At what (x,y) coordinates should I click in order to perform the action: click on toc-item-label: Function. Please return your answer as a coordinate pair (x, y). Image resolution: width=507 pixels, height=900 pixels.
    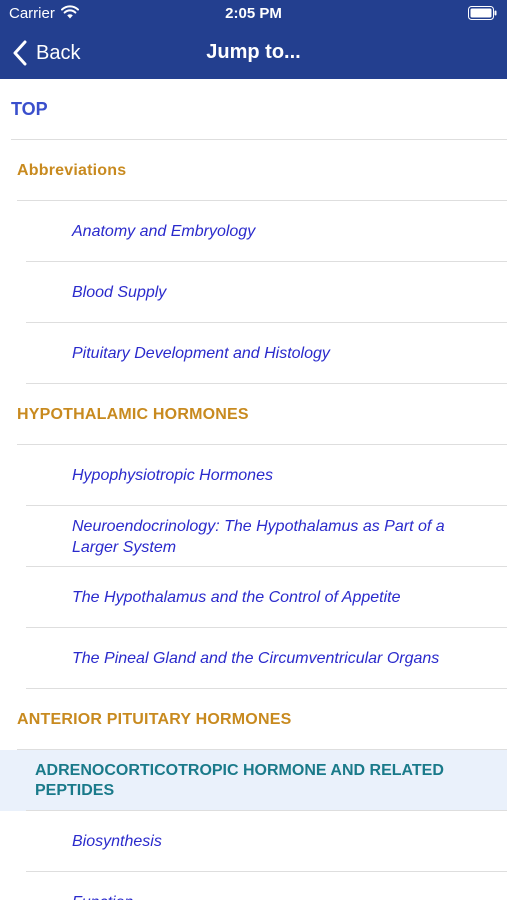
    Looking at the image, I should click on (74, 896).